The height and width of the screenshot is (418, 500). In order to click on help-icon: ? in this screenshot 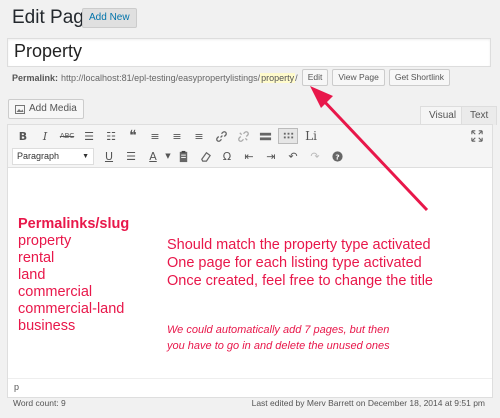, I will do `click(337, 156)`.